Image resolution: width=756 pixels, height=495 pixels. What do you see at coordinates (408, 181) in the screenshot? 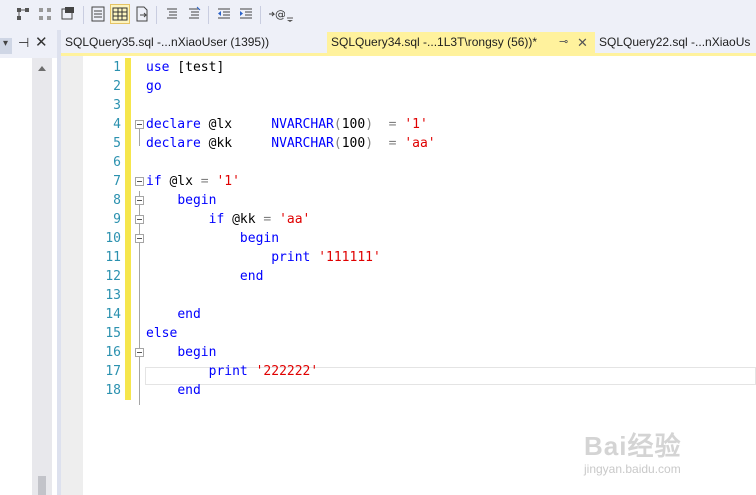
I see `code-line: 7 if @lx = '1'` at bounding box center [408, 181].